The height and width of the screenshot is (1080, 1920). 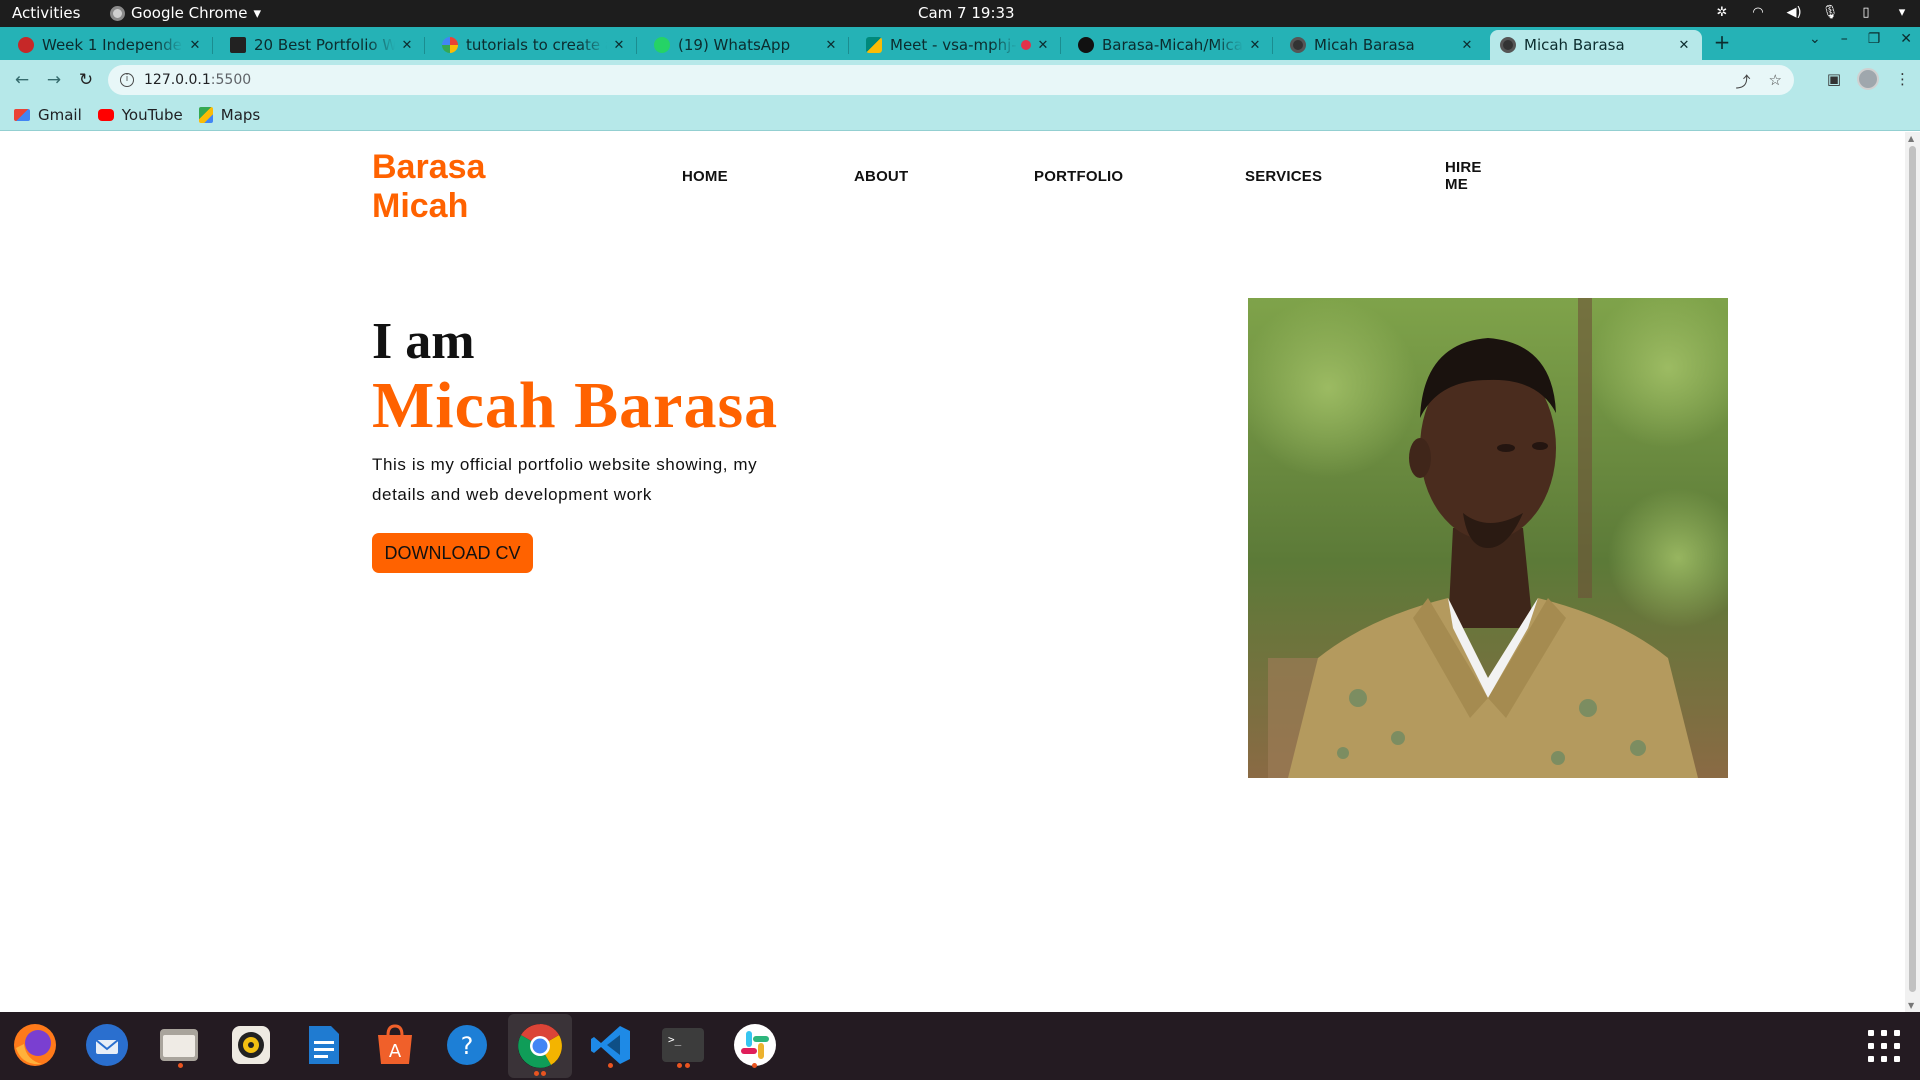 What do you see at coordinates (105, 115) in the screenshot?
I see `youtube-icon` at bounding box center [105, 115].